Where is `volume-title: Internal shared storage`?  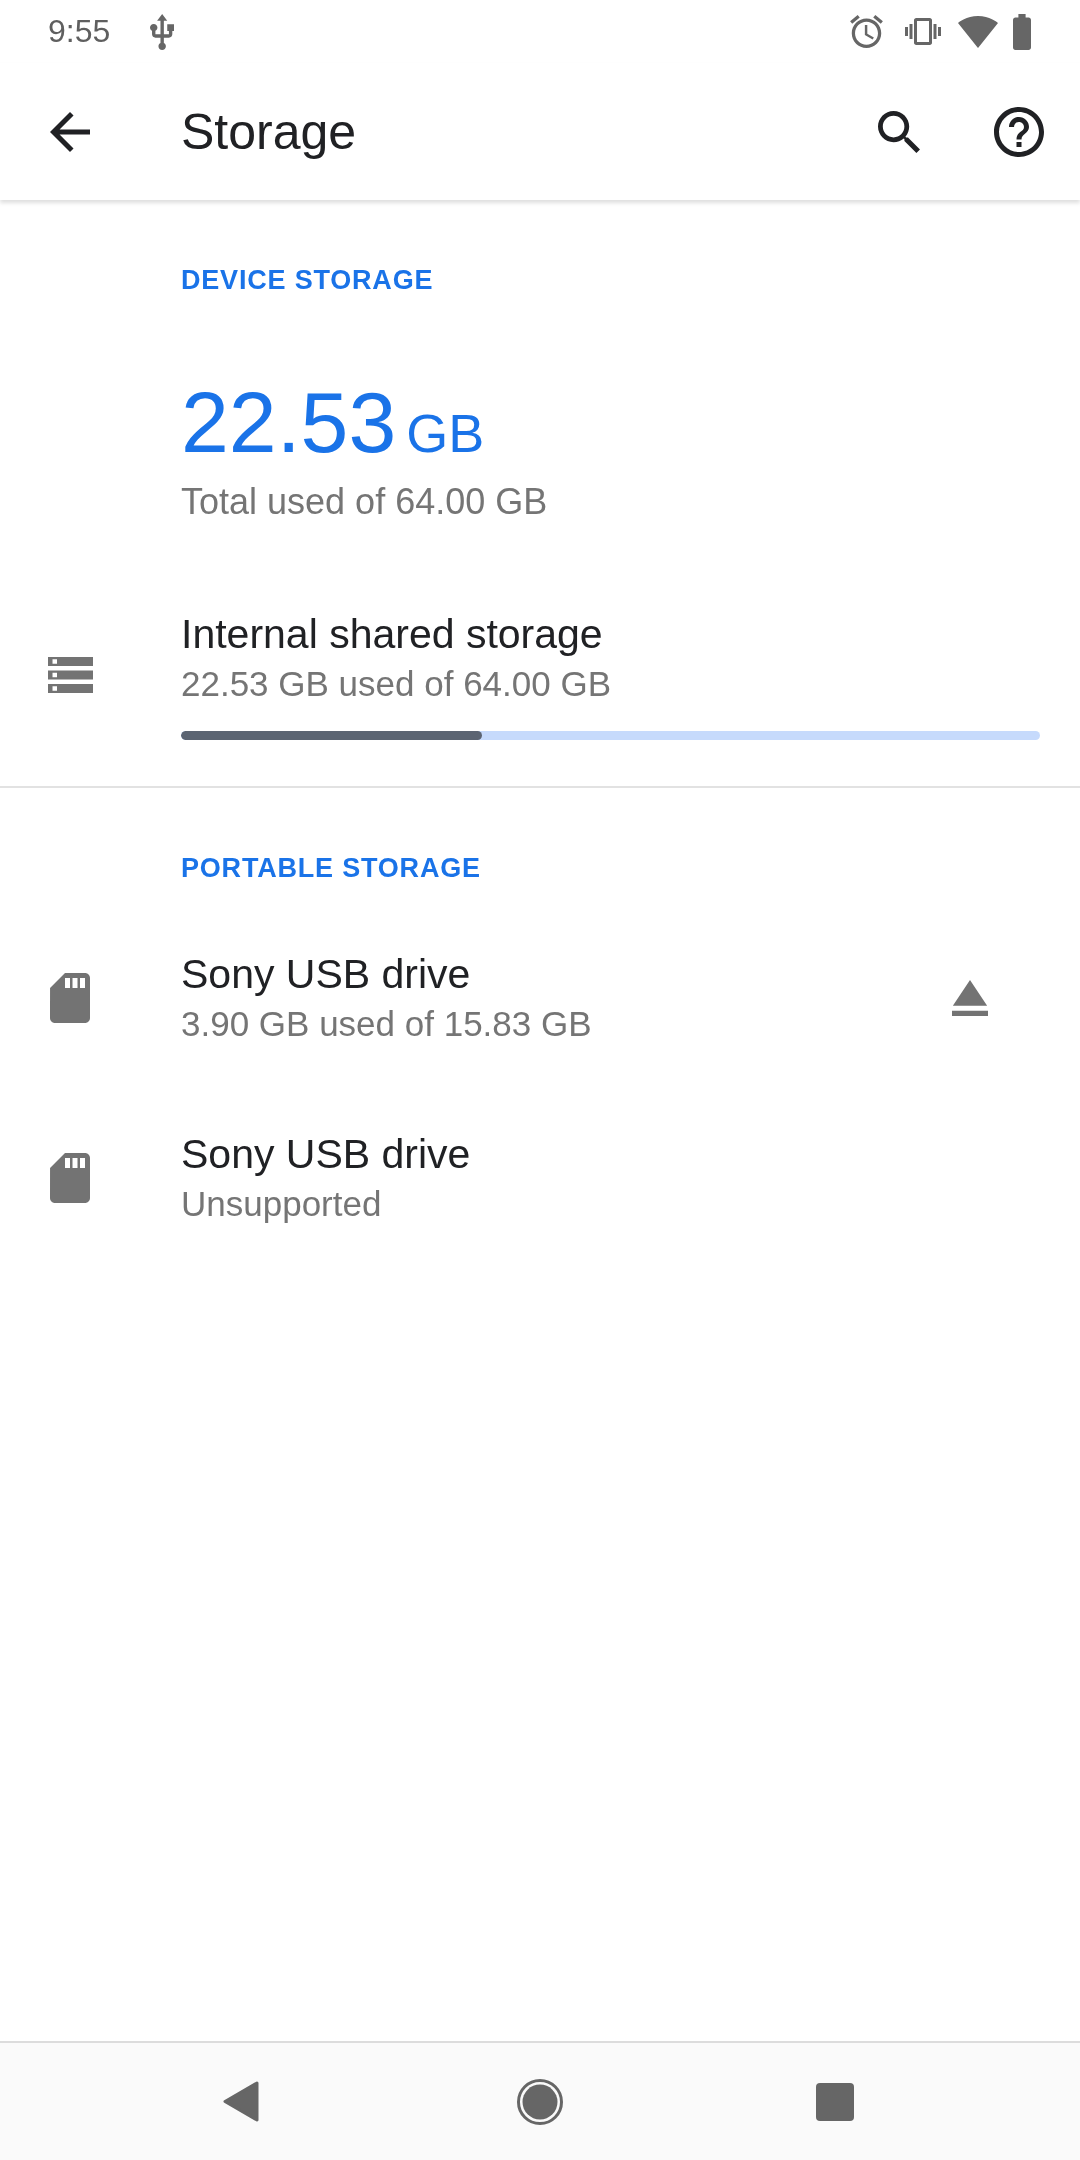 volume-title: Internal shared storage is located at coordinates (392, 634).